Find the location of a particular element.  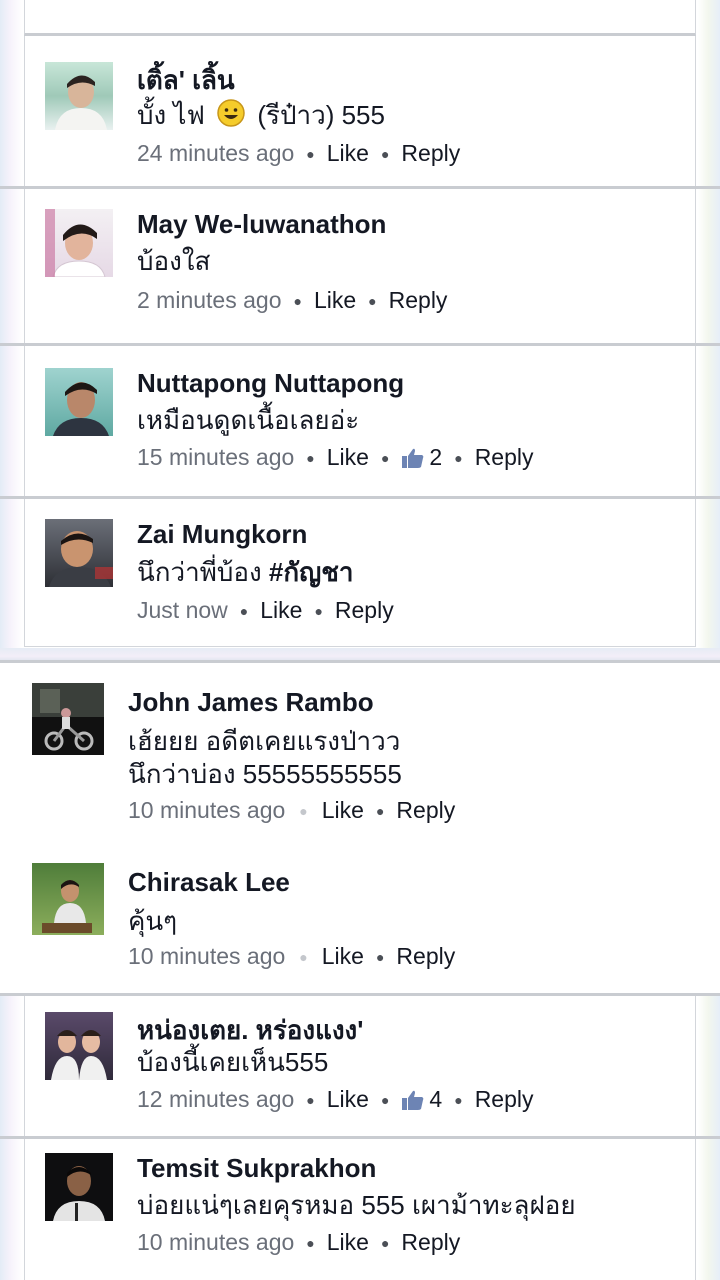

comment-meta: Just now ● Like ● Reply is located at coordinates (265, 610).